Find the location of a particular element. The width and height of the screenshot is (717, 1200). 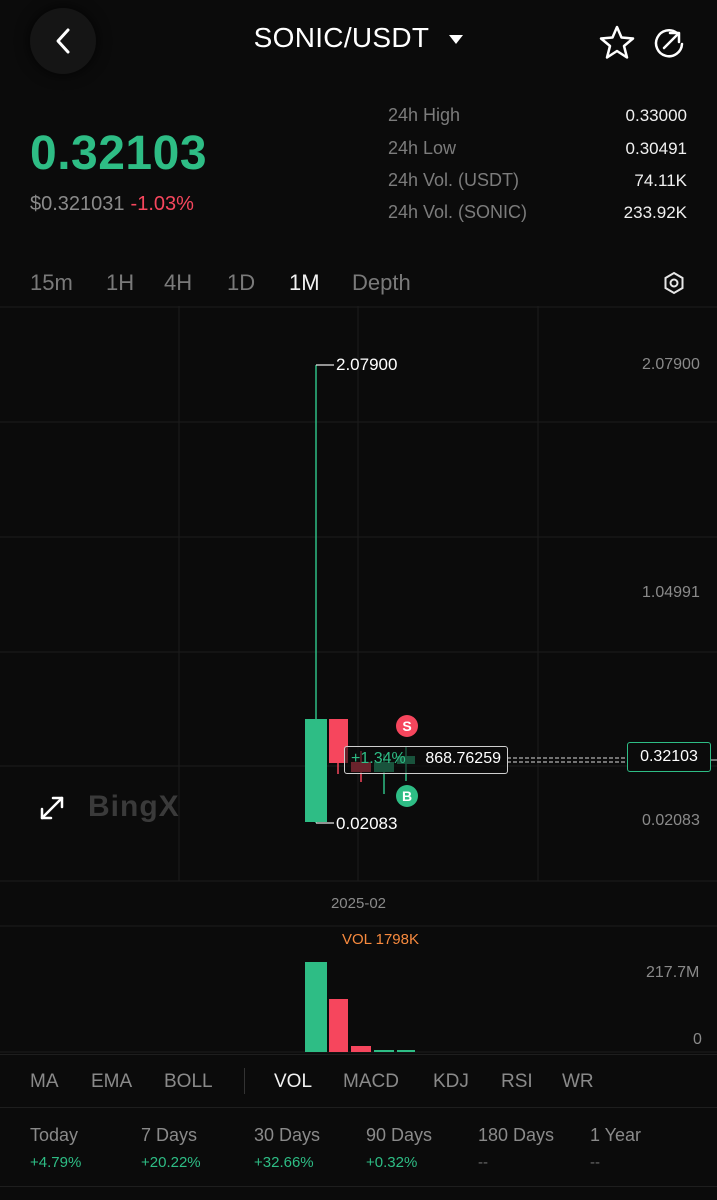

candle-high-label: 2.07900 is located at coordinates (367, 364).